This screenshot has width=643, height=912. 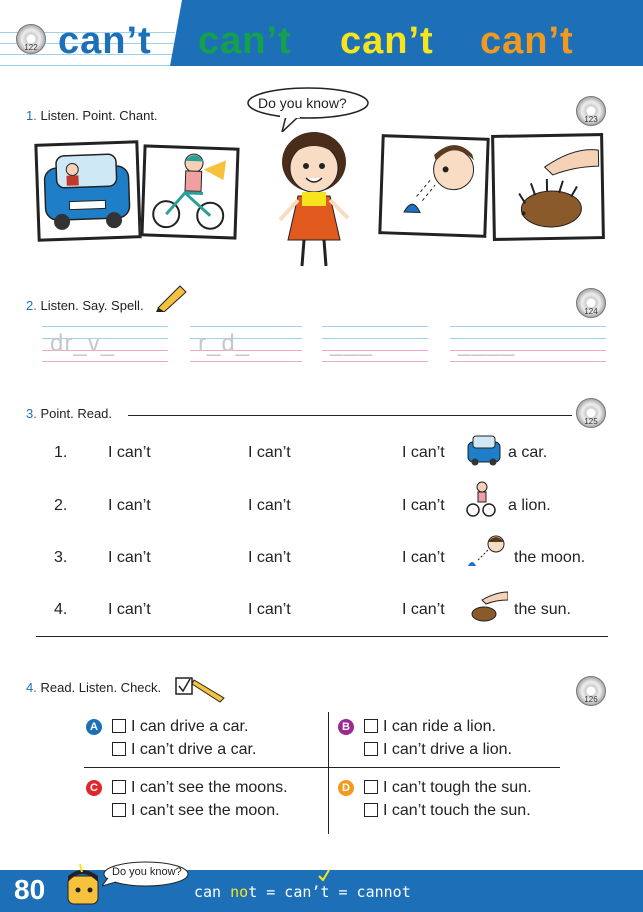 I want to click on audio-cd-icon: 126, so click(x=591, y=691).